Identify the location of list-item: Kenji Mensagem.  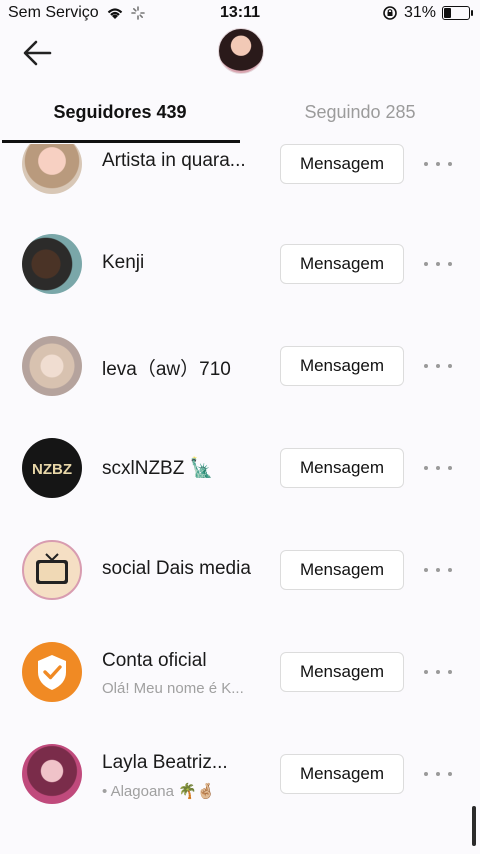
(240, 265).